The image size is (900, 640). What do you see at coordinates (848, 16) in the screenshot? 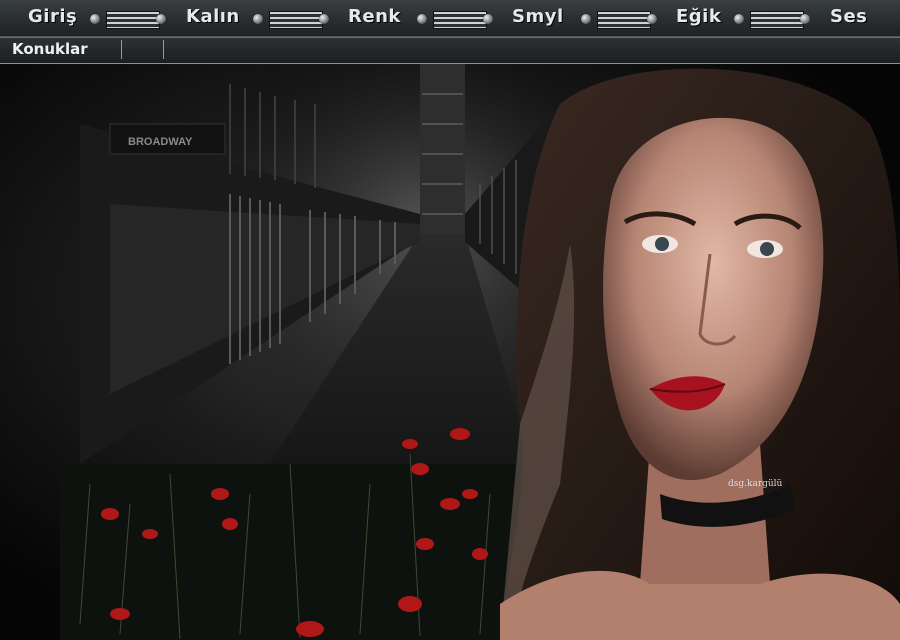
I see `menu-ses: Ses` at bounding box center [848, 16].